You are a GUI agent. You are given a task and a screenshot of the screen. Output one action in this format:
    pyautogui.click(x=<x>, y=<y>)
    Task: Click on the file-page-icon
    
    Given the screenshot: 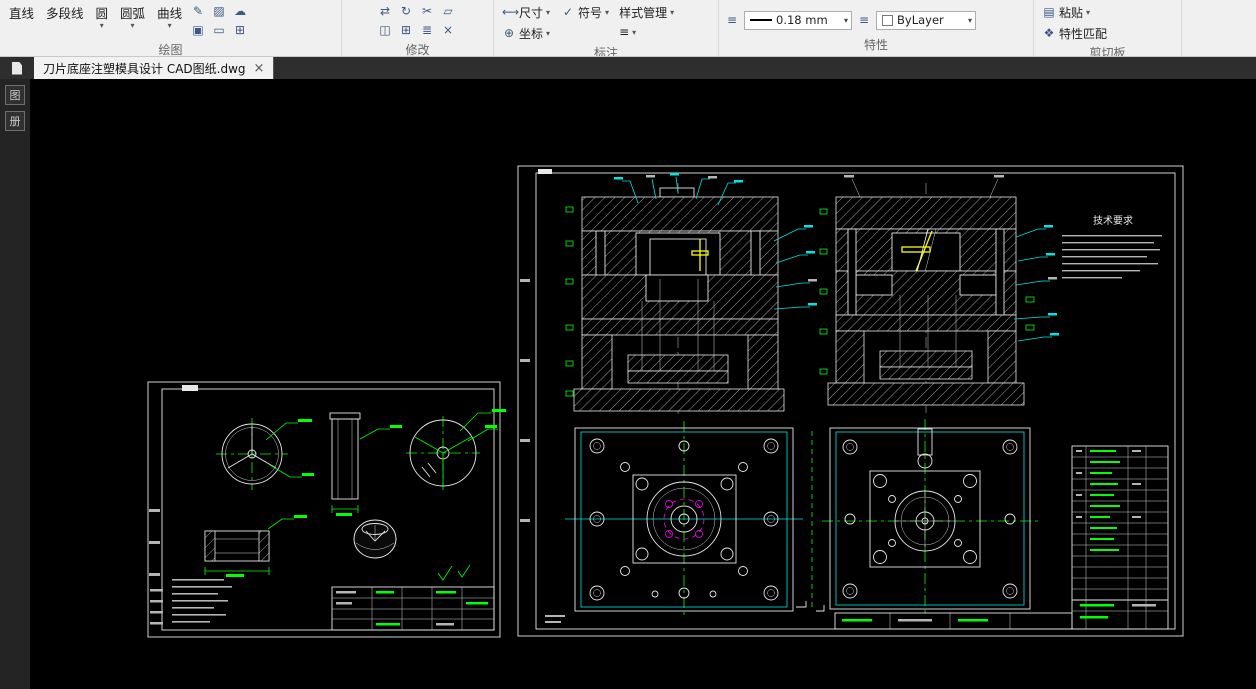 What is the action you would take?
    pyautogui.click(x=17, y=68)
    